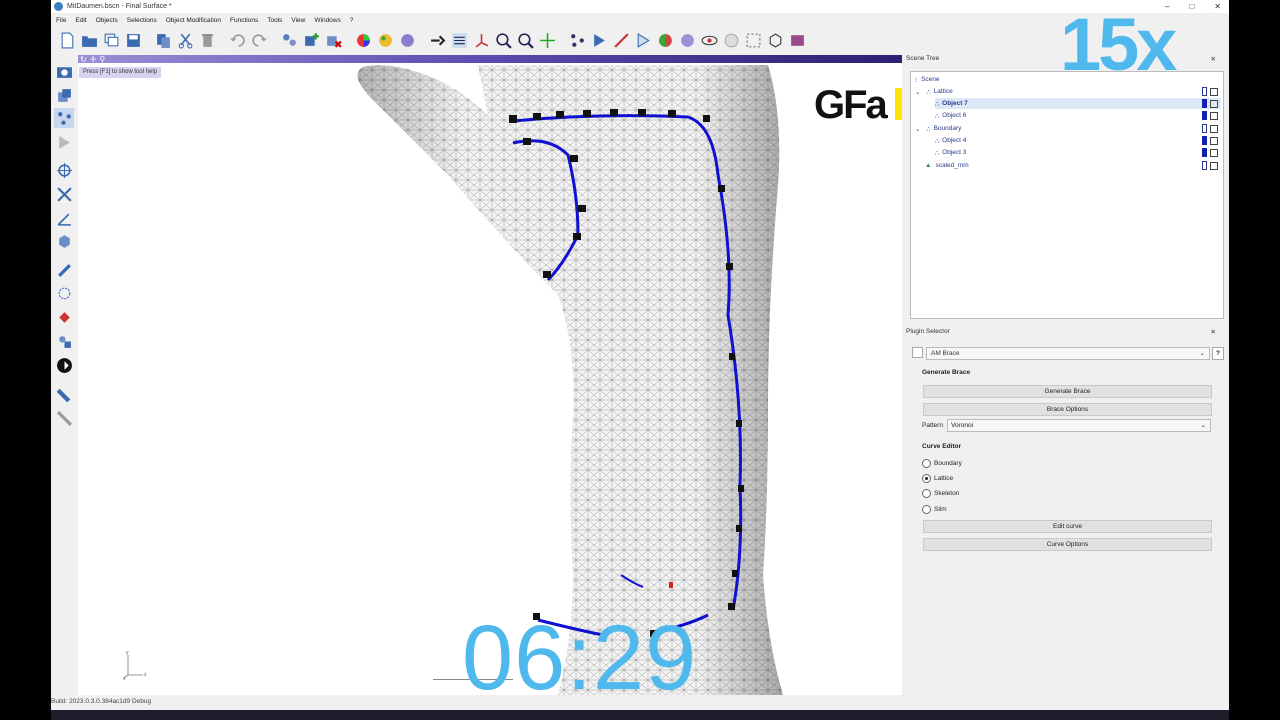 The width and height of the screenshot is (1280, 720). Describe the element at coordinates (142, 20) in the screenshot. I see `menu-selections: Selections` at that location.